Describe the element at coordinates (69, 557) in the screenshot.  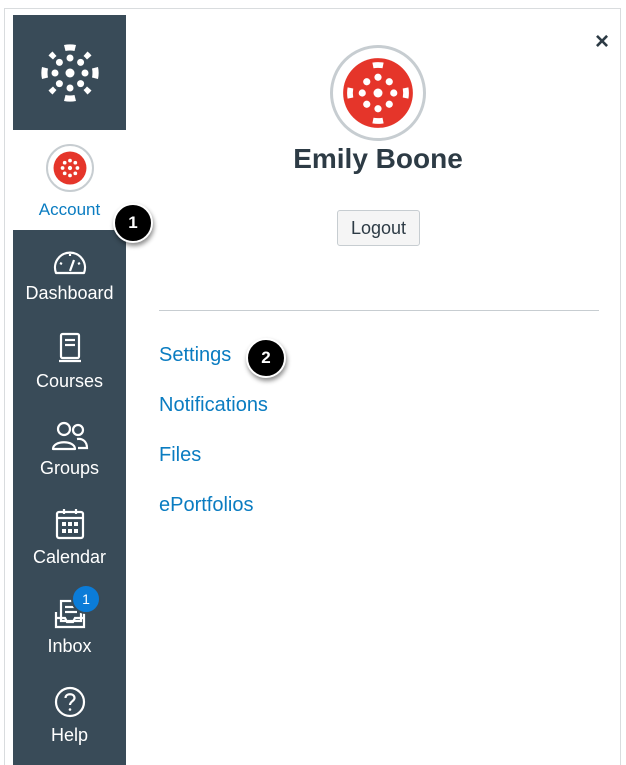
I see `nav-item-label: Calendar` at that location.